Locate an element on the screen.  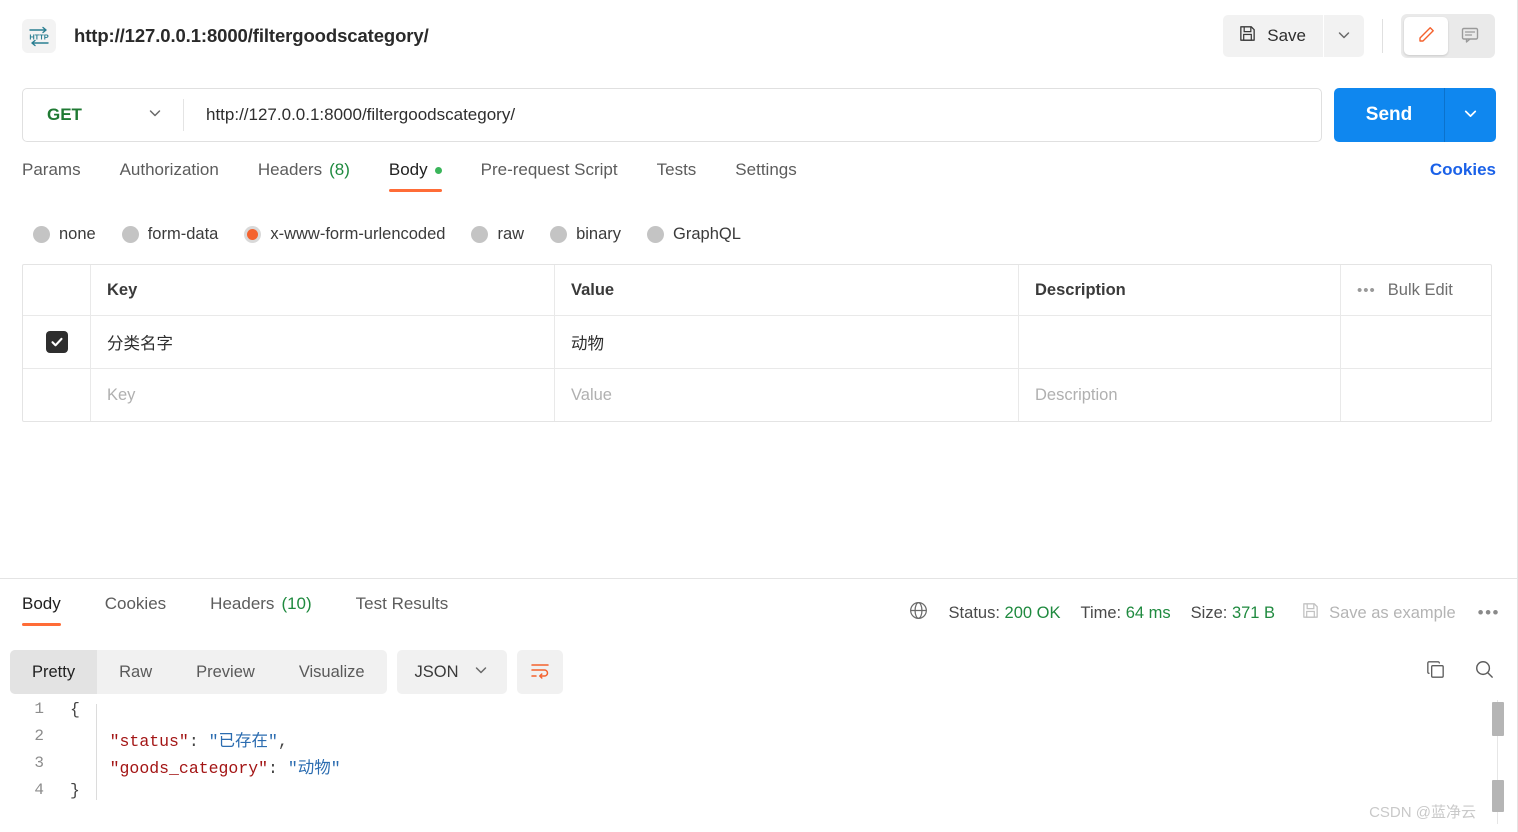
search-icon is located at coordinates (1484, 672).